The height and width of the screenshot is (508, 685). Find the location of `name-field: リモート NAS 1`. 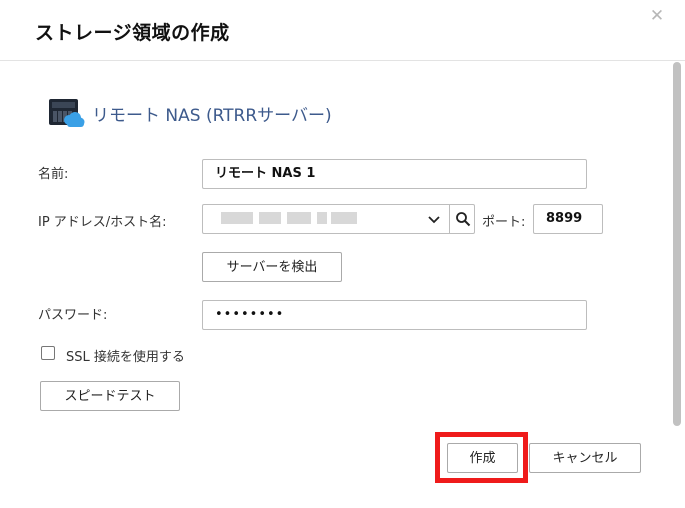

name-field: リモート NAS 1 is located at coordinates (394, 174).